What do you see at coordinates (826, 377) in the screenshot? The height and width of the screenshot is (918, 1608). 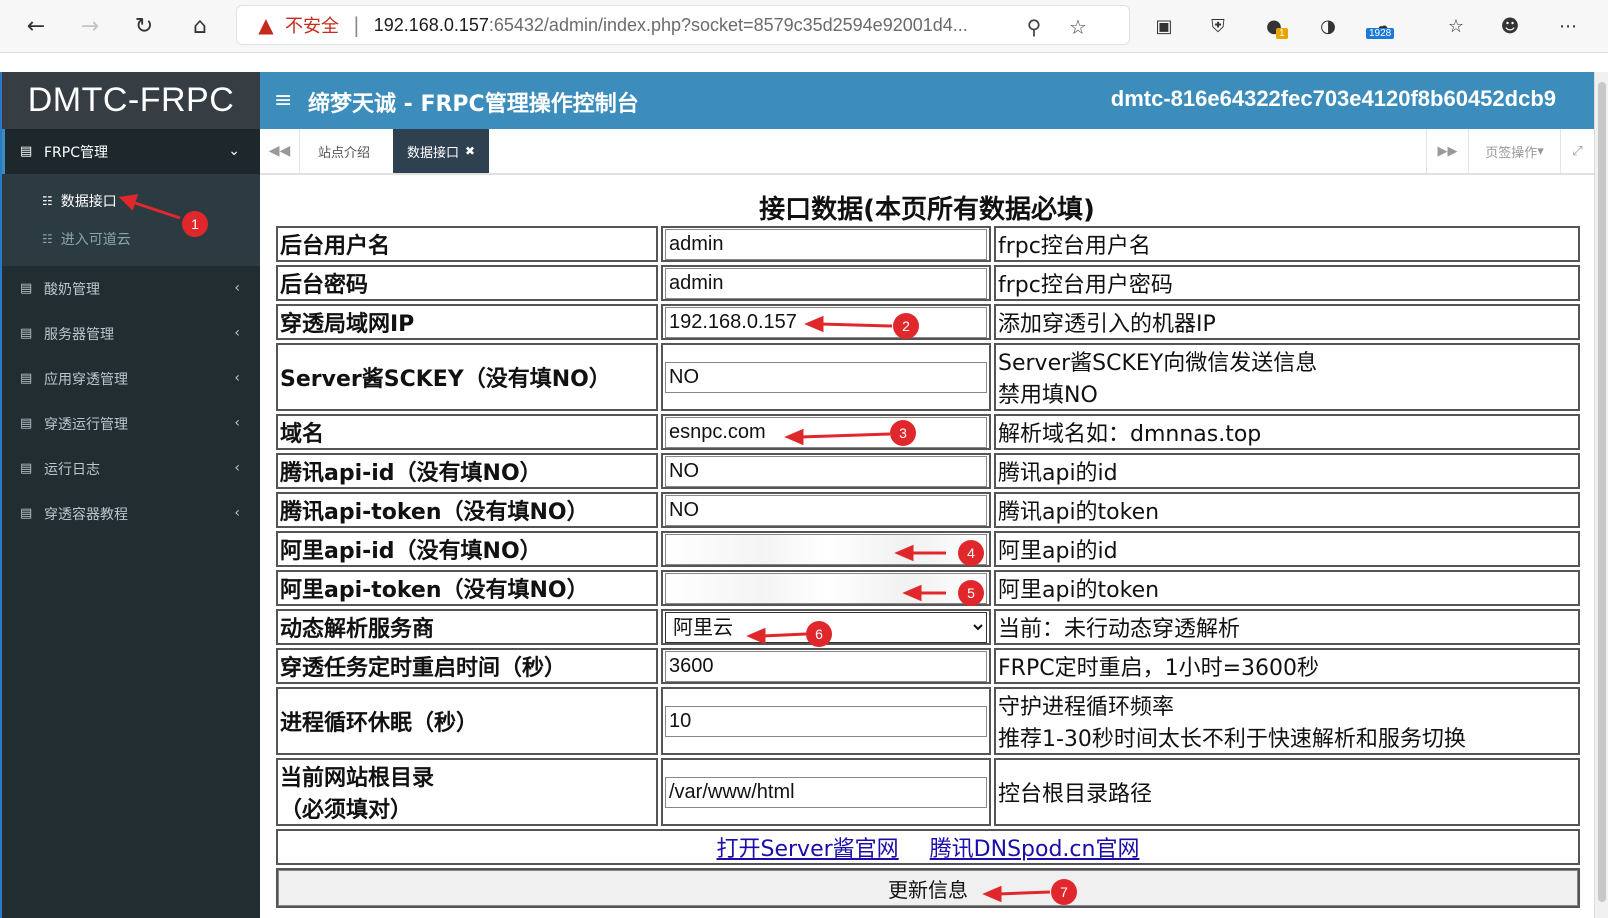 I see `sckey-input` at bounding box center [826, 377].